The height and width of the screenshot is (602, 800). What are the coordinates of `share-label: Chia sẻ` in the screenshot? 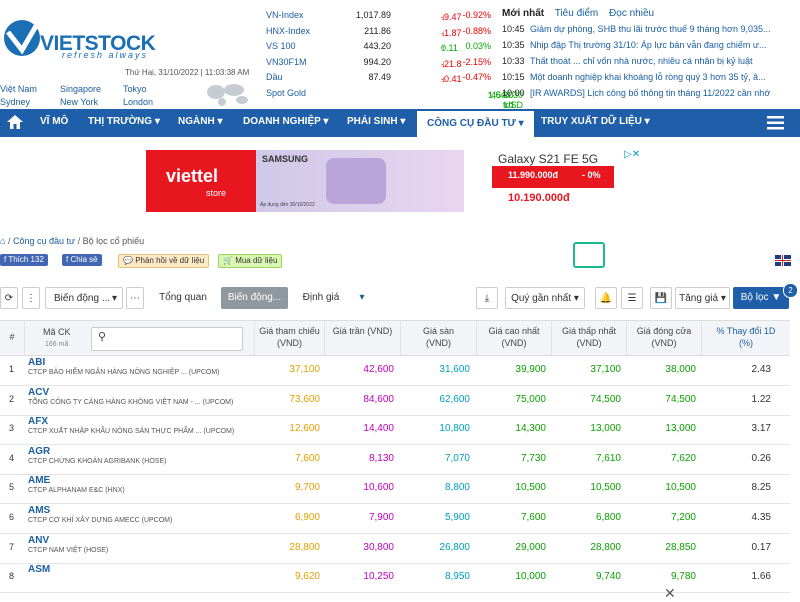 It's located at (84, 259).